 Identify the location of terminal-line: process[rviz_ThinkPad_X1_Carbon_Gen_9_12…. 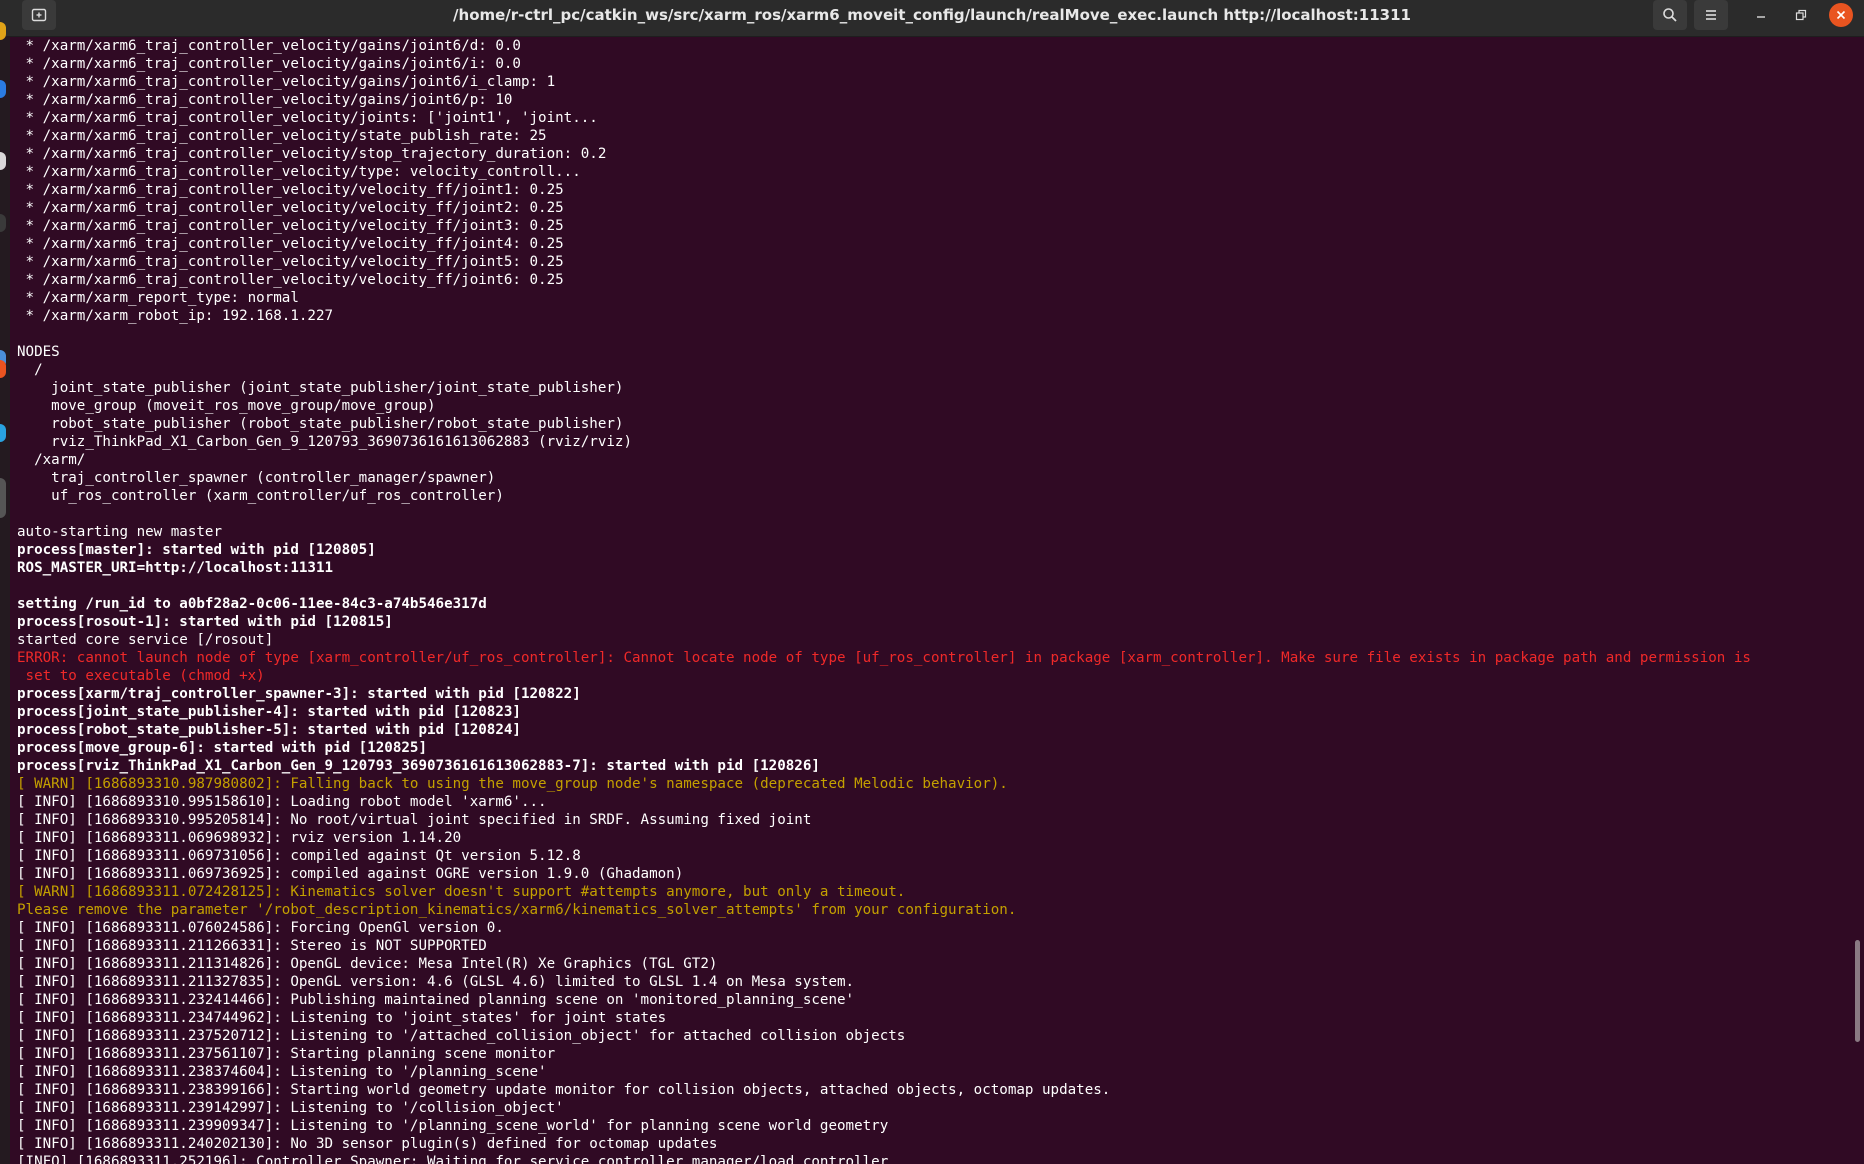
(418, 766).